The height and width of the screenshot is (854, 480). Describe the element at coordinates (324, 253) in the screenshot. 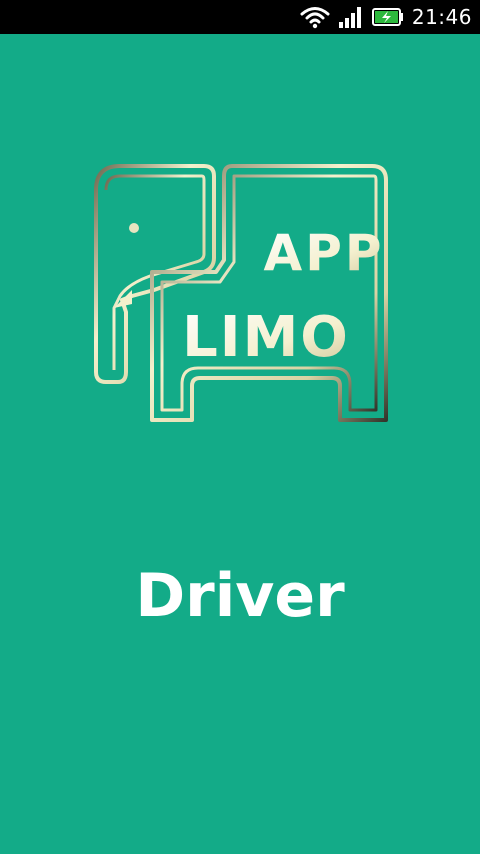

I see `logo-text-app: APP` at that location.